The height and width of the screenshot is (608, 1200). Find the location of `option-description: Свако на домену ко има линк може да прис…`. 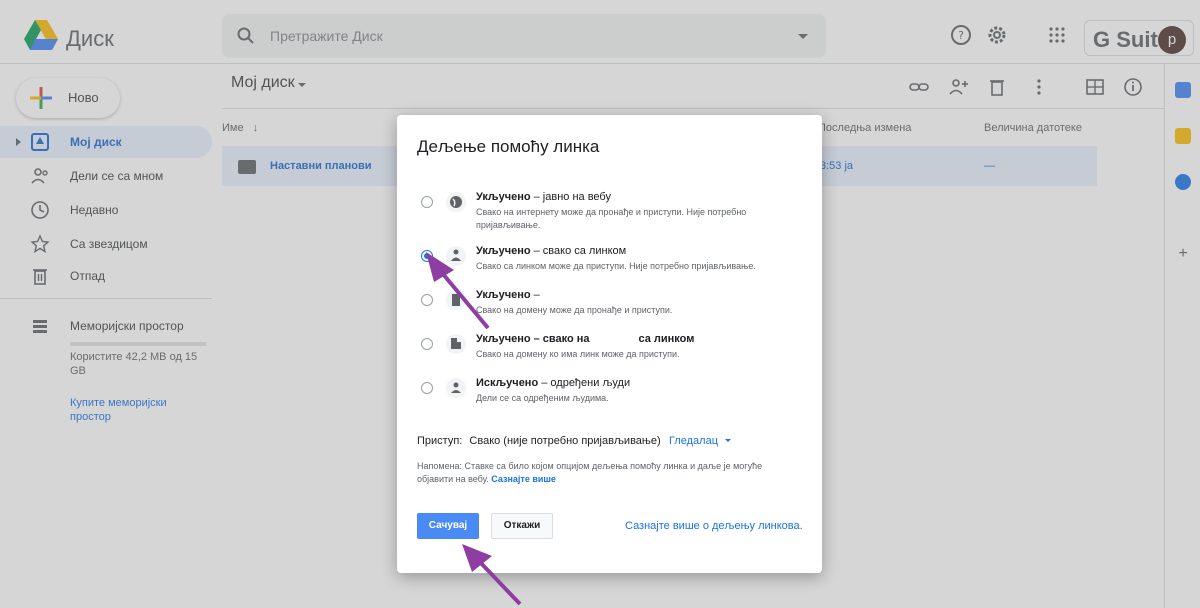

option-description: Свако на домену ко има линк може да прис… is located at coordinates (578, 354).